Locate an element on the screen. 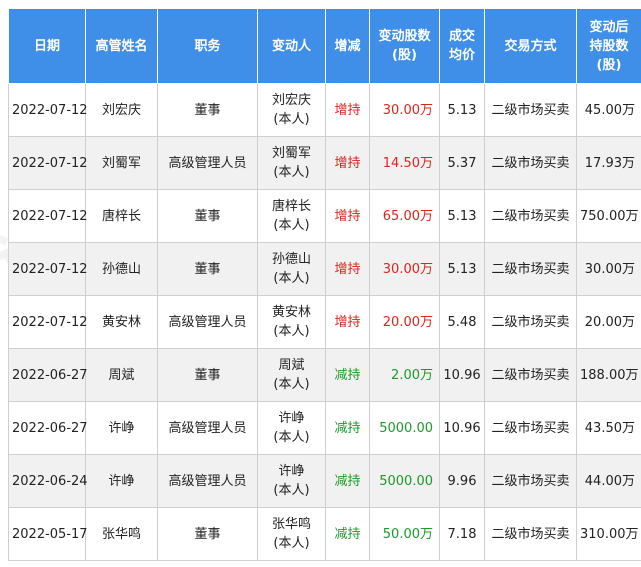 The width and height of the screenshot is (641, 567). cell-executive: 许峥 is located at coordinates (121, 481).